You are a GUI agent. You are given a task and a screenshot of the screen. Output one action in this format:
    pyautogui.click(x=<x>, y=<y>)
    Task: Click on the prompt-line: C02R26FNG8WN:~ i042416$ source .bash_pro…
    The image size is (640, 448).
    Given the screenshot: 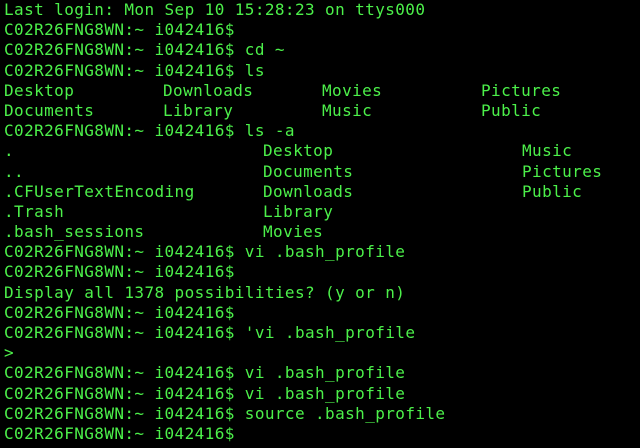 What is the action you would take?
    pyautogui.click(x=322, y=414)
    